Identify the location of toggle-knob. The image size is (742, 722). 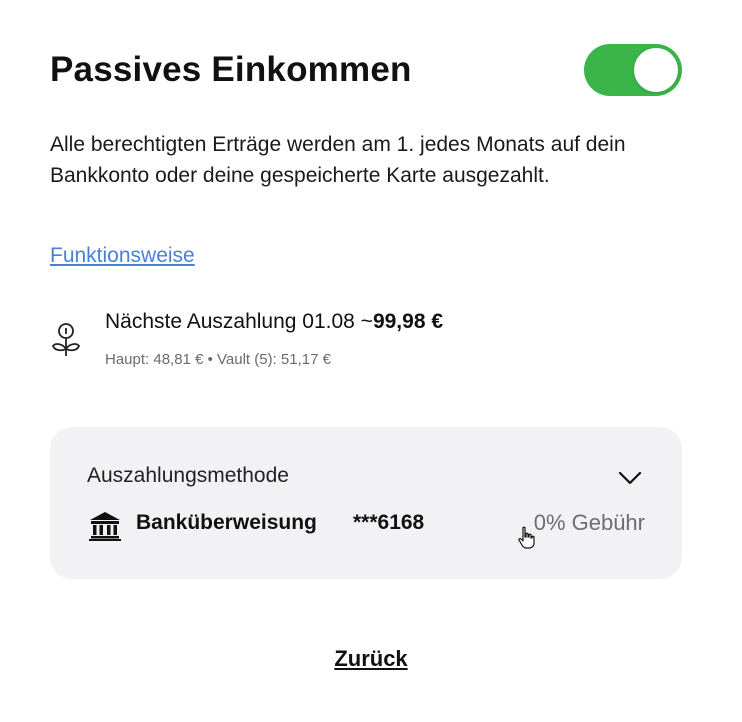
(656, 70).